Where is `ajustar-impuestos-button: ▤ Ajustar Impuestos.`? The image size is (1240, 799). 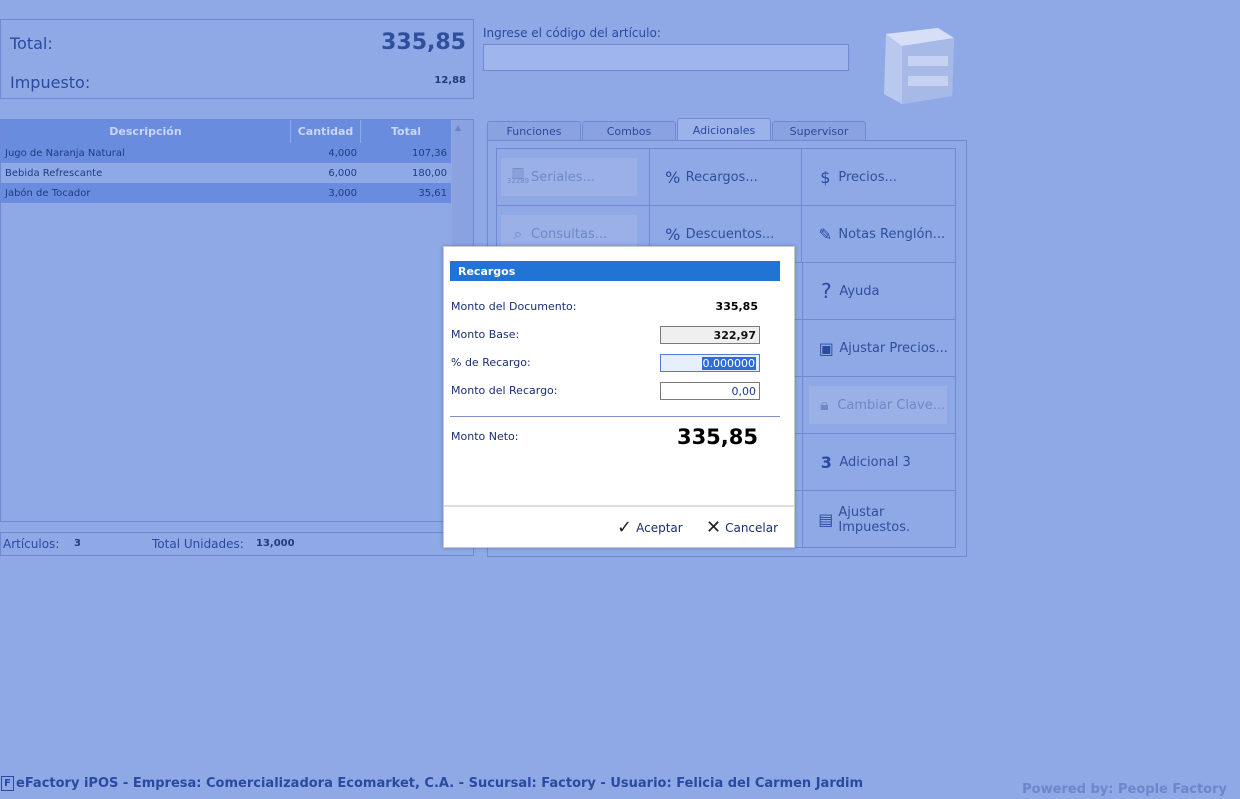
ajustar-impuestos-button: ▤ Ajustar Impuestos. is located at coordinates (878, 519).